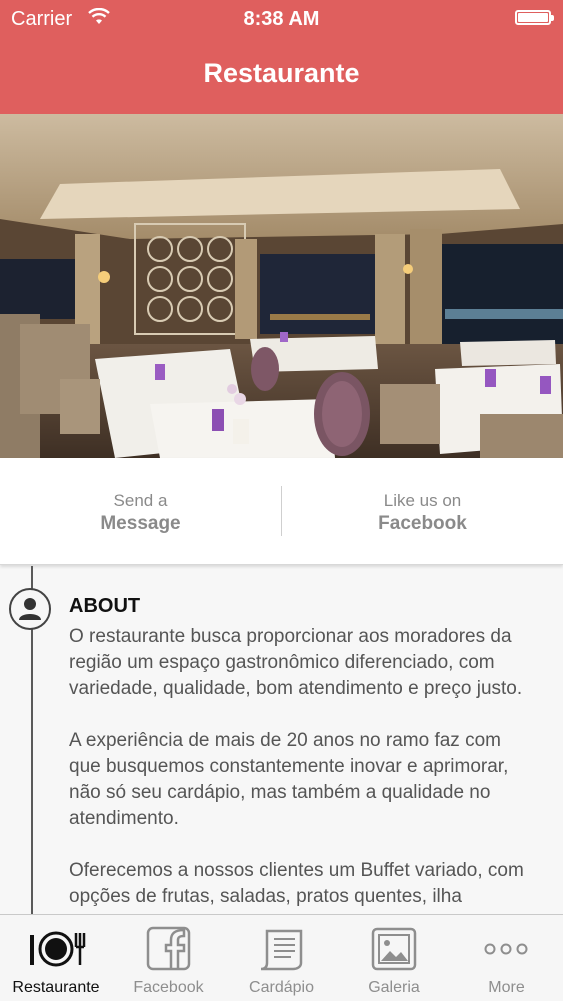  I want to click on action-bar: Send a Message Like us on Facebook, so click(281, 511).